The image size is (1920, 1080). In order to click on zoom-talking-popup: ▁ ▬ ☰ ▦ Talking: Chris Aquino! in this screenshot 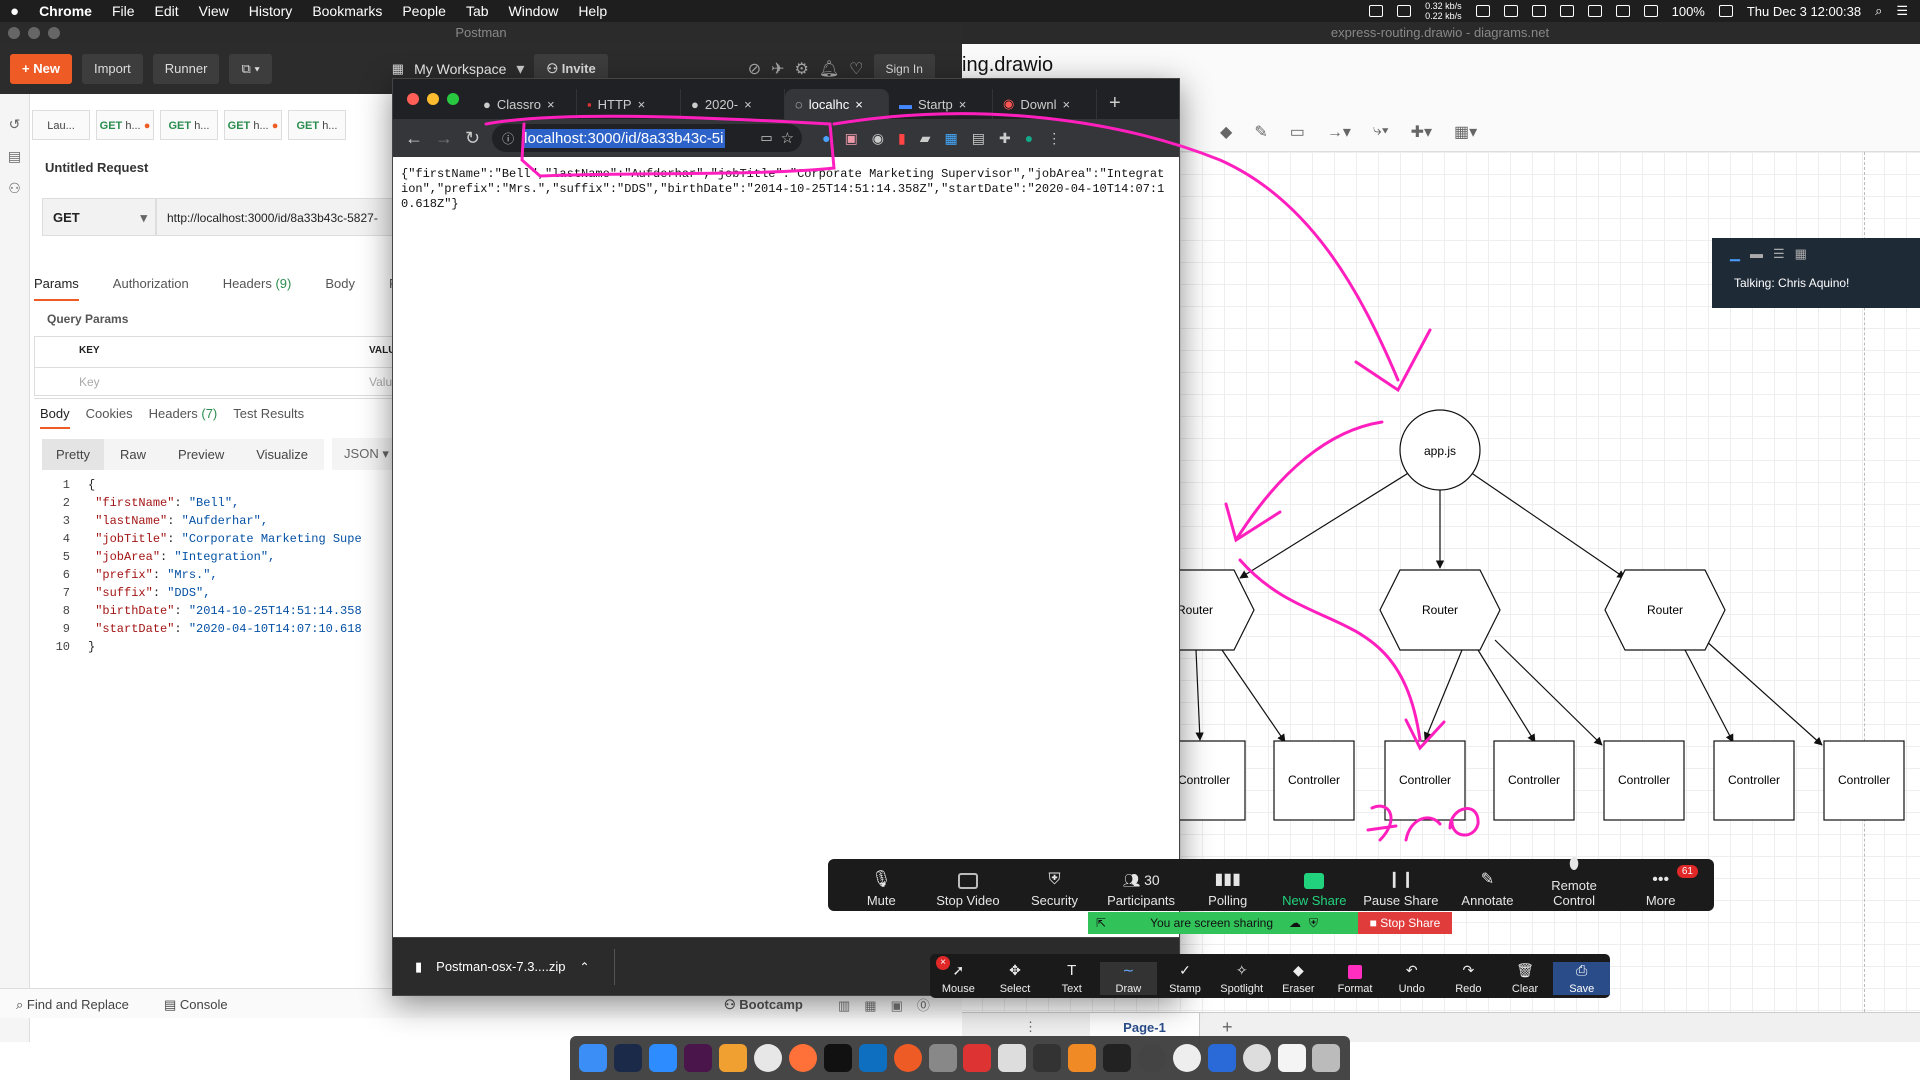, I will do `click(1816, 273)`.